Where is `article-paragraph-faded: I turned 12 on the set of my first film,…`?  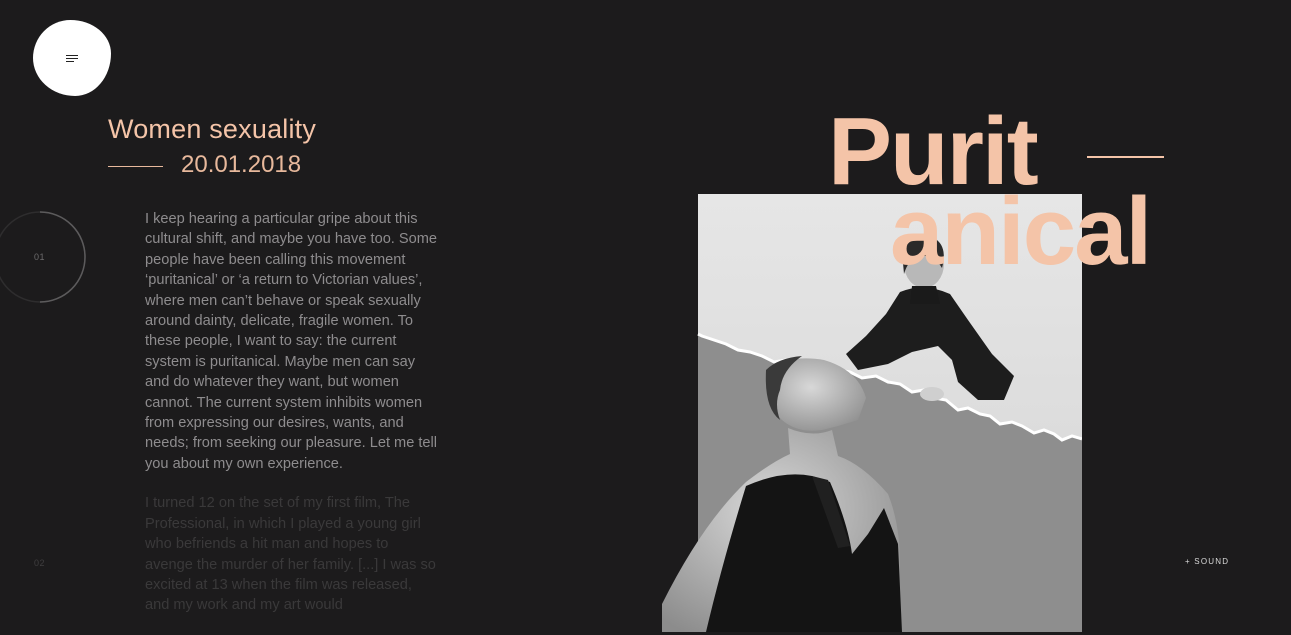
article-paragraph-faded: I turned 12 on the set of my first film,… is located at coordinates (290, 554).